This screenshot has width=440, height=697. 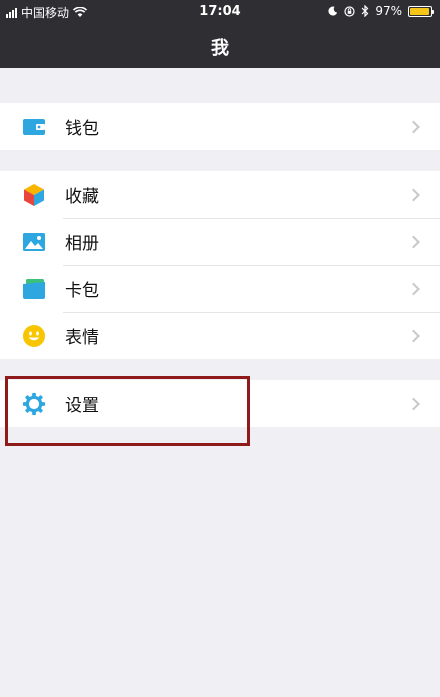 I want to click on menu-item-album: 相册, so click(x=220, y=241).